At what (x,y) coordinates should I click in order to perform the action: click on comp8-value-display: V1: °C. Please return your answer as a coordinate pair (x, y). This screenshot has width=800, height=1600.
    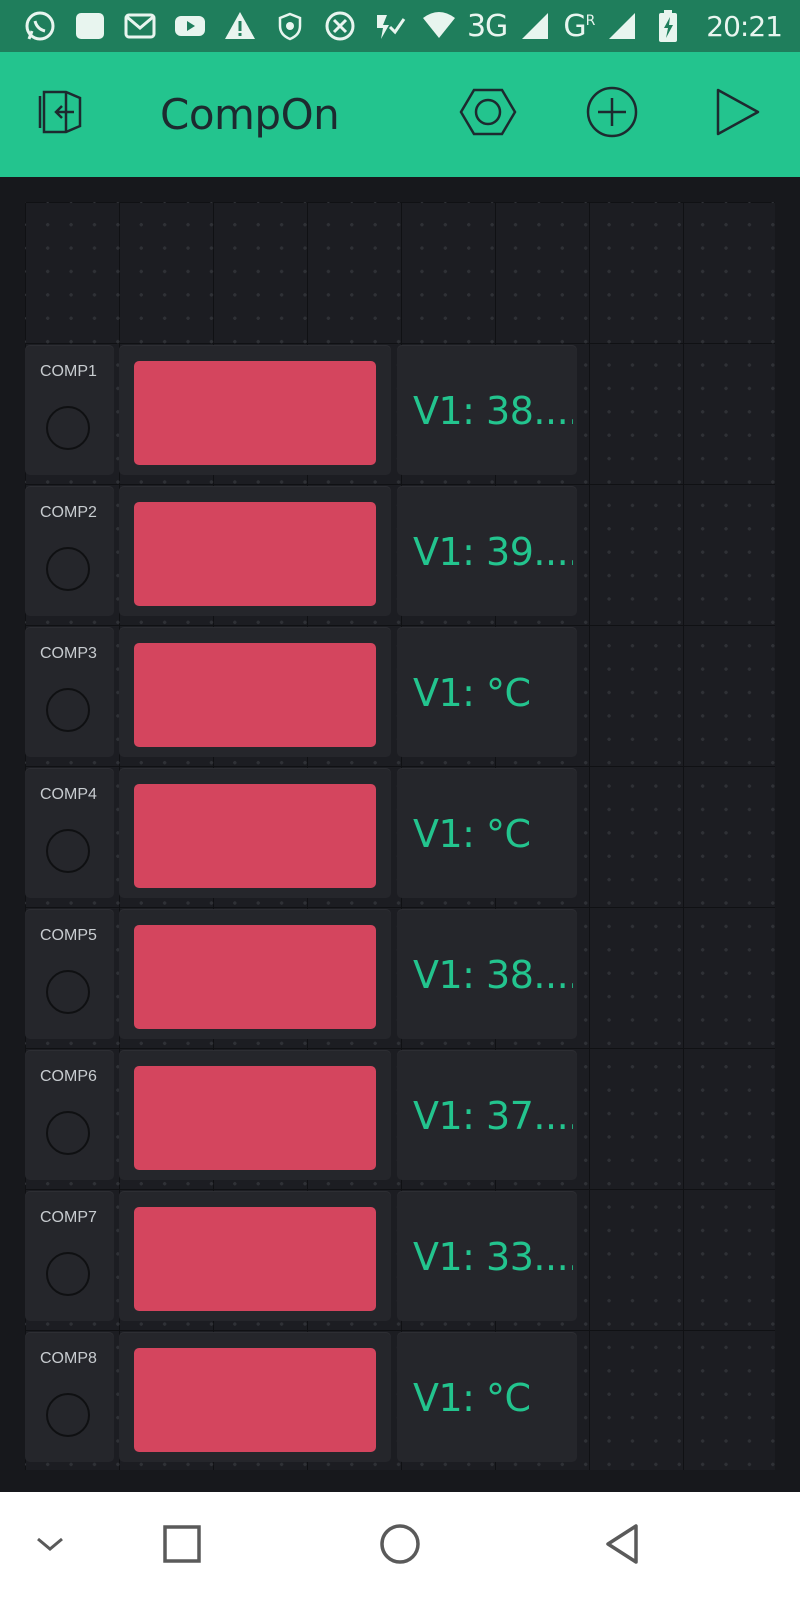
    Looking at the image, I should click on (487, 1397).